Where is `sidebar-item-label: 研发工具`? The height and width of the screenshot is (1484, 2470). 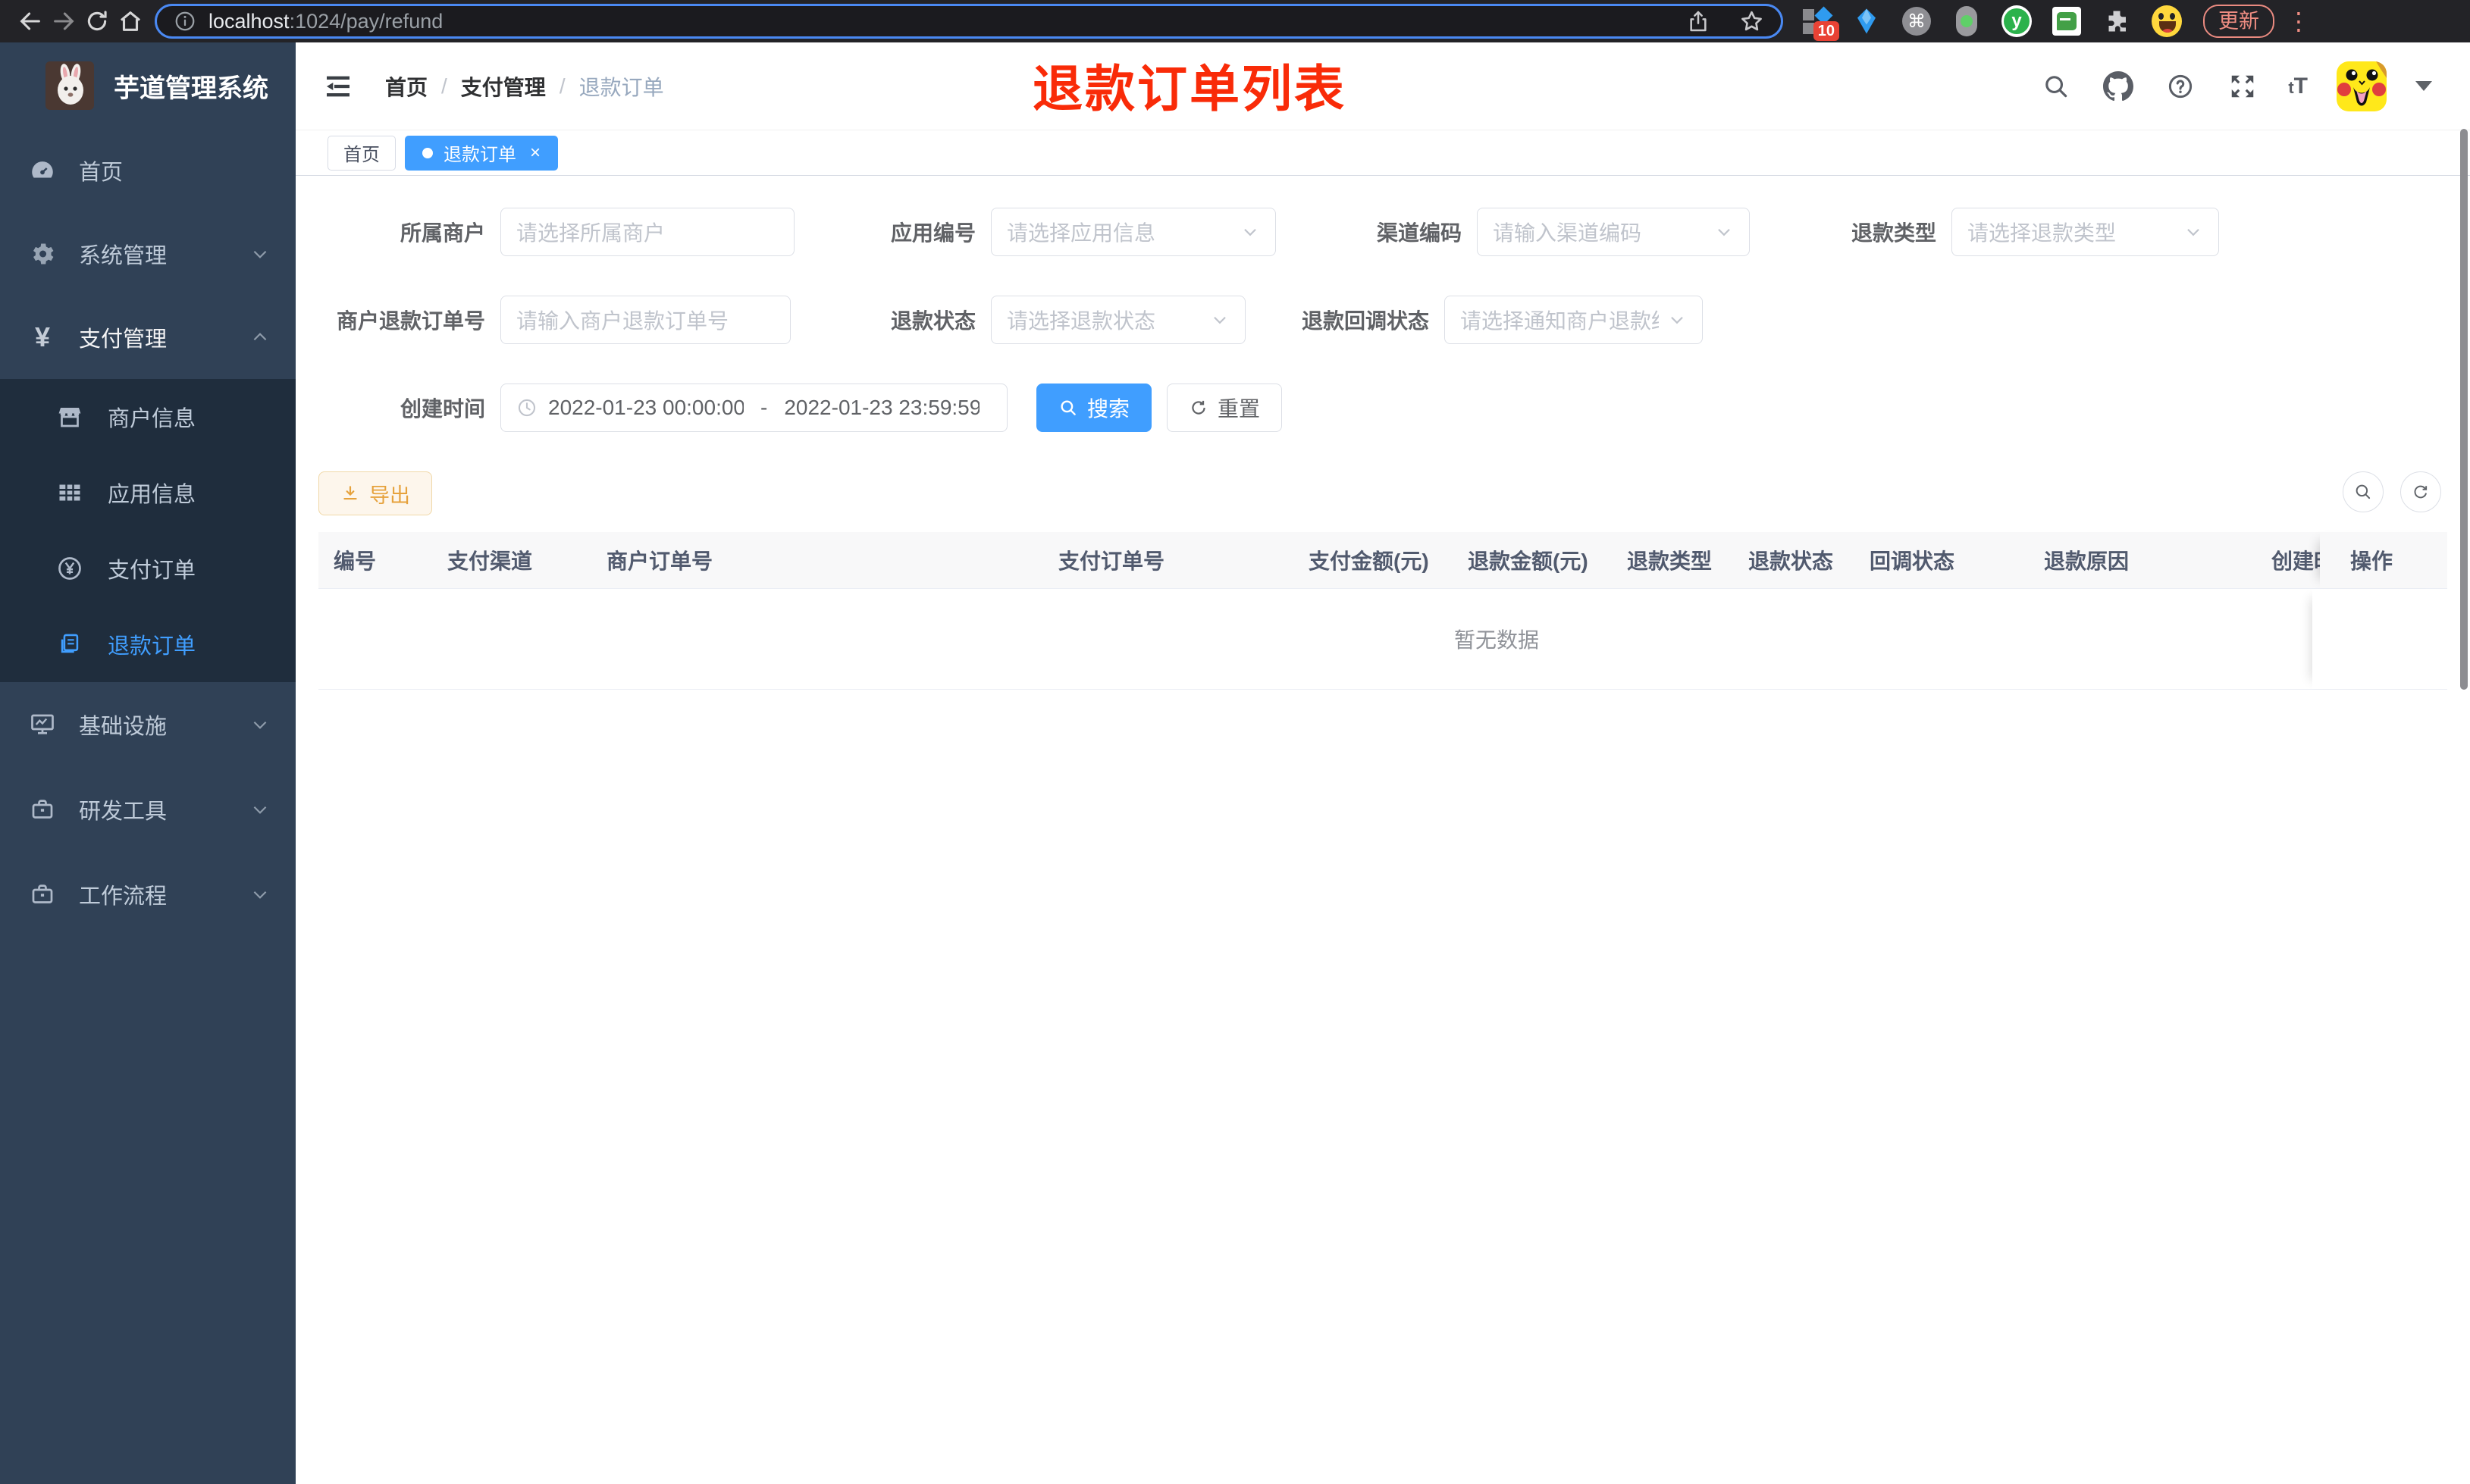 sidebar-item-label: 研发工具 is located at coordinates (123, 812).